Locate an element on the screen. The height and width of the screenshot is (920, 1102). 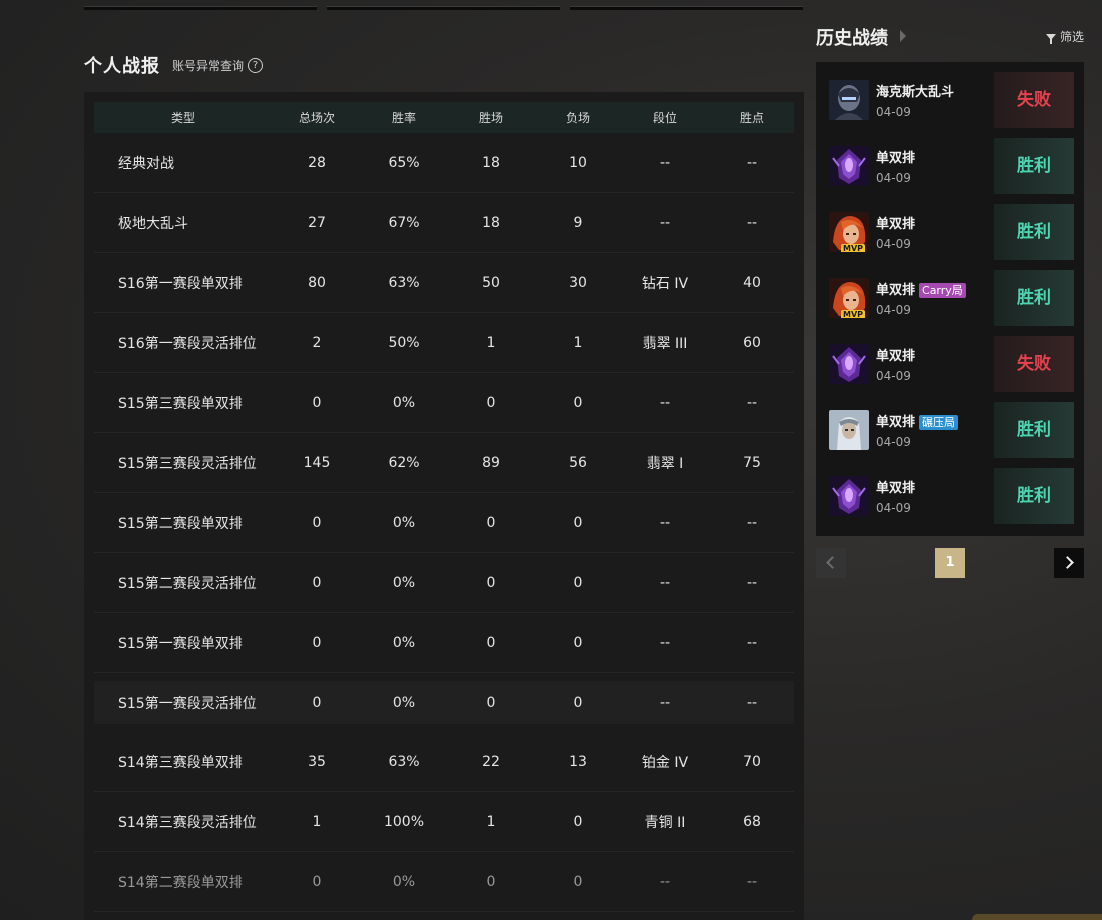
prev-page-button is located at coordinates (831, 563).